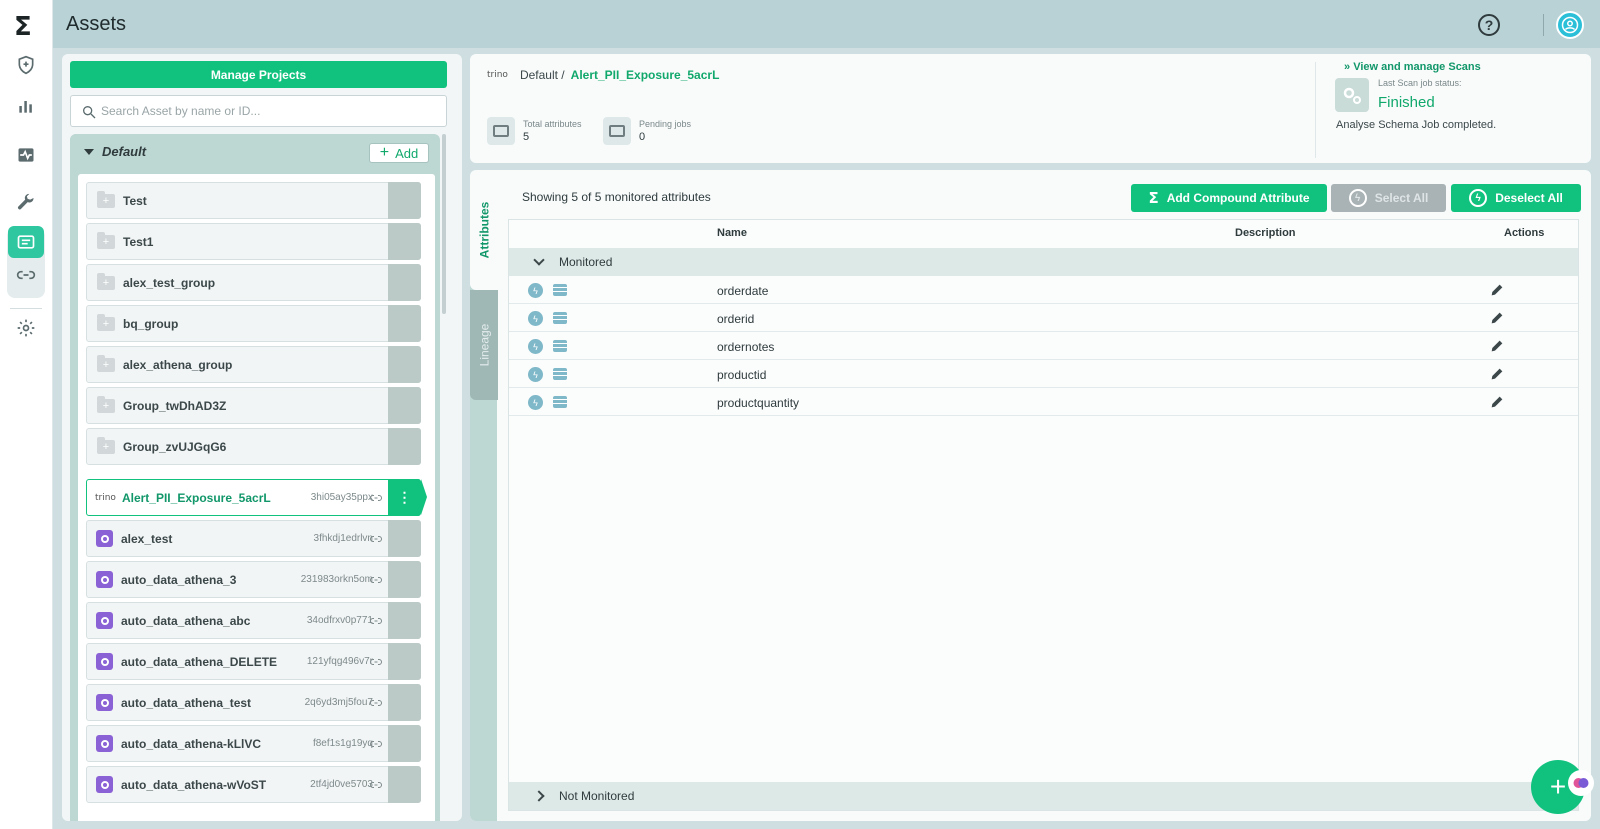 The width and height of the screenshot is (1600, 829). Describe the element at coordinates (1043, 318) in the screenshot. I see `table-row: ϟ orderid` at that location.